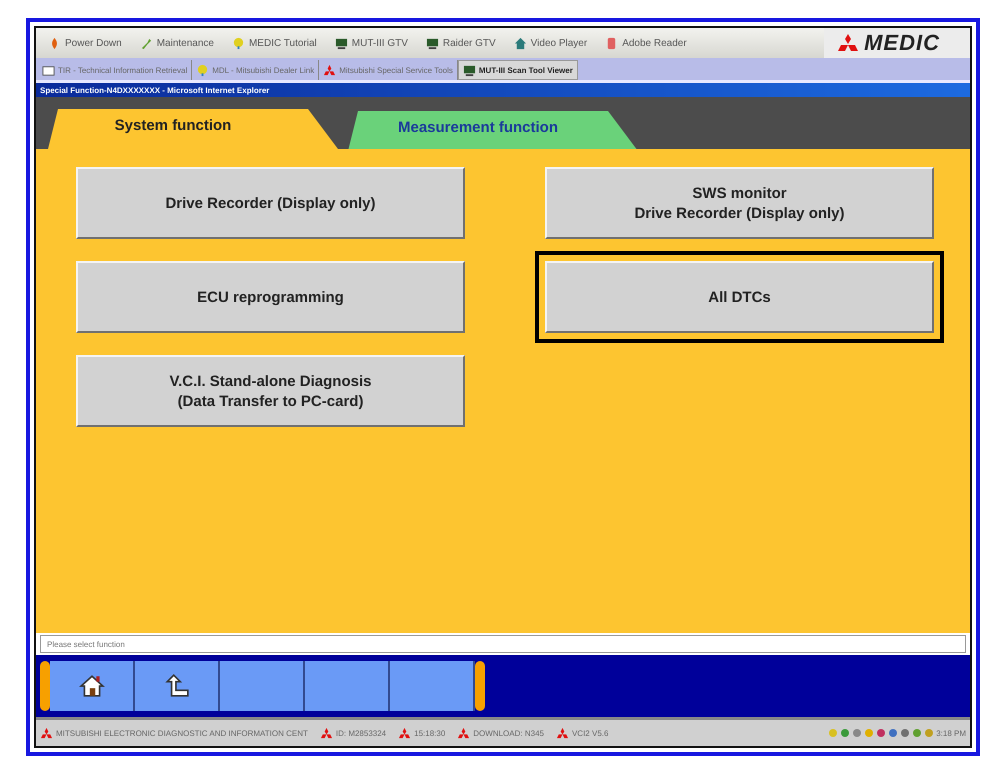 This screenshot has height=761, width=985. Describe the element at coordinates (374, 43) in the screenshot. I see `toolbar-button: MUT-III GTV` at that location.